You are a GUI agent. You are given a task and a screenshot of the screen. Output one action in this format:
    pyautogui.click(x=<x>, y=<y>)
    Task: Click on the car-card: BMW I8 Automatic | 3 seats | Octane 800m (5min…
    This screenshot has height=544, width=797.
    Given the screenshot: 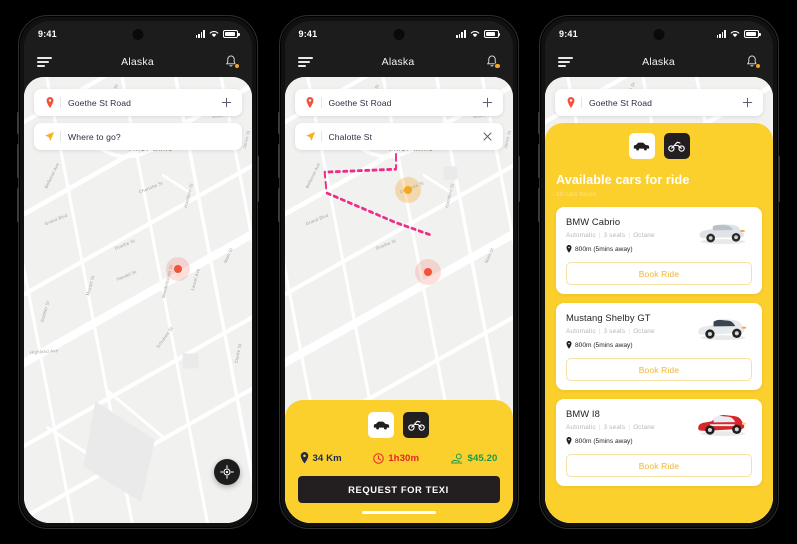 What is the action you would take?
    pyautogui.click(x=659, y=442)
    